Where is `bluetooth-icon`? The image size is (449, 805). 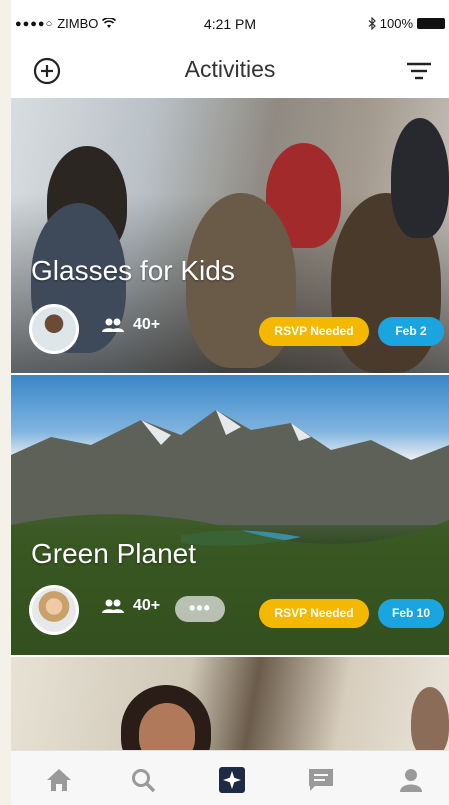
bluetooth-icon is located at coordinates (372, 23).